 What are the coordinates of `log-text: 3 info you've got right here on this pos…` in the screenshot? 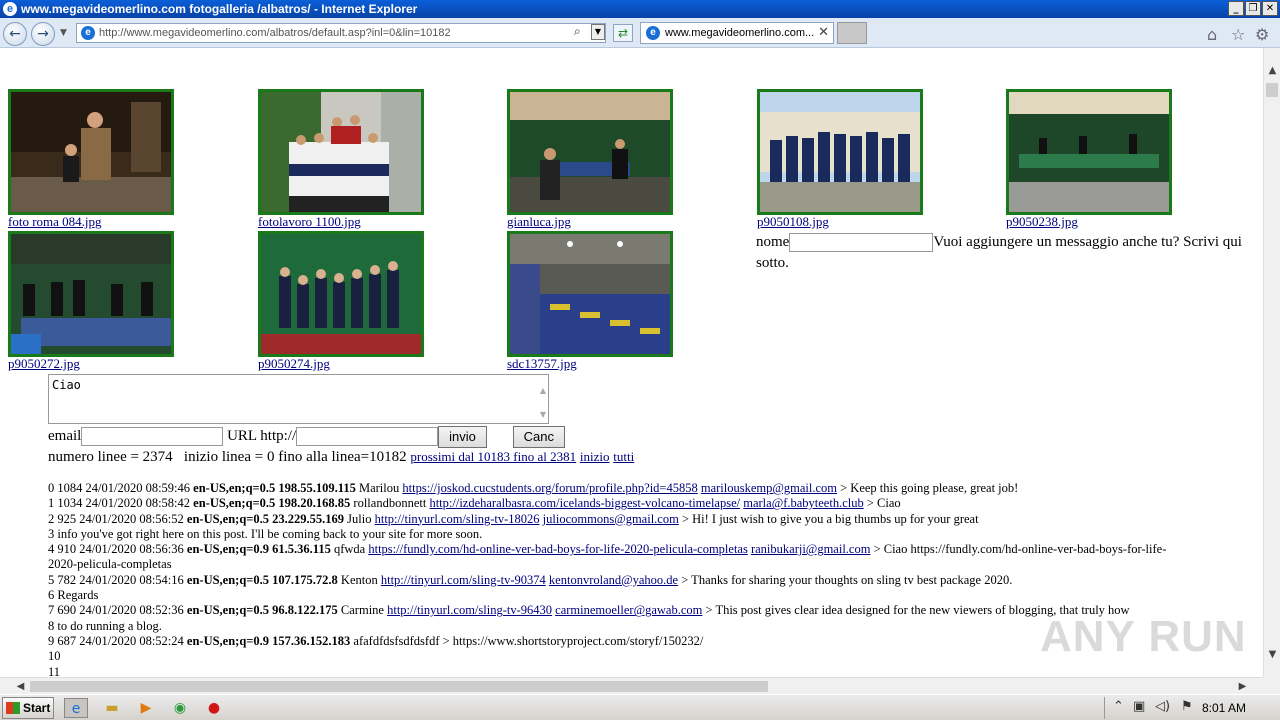 It's located at (265, 533).